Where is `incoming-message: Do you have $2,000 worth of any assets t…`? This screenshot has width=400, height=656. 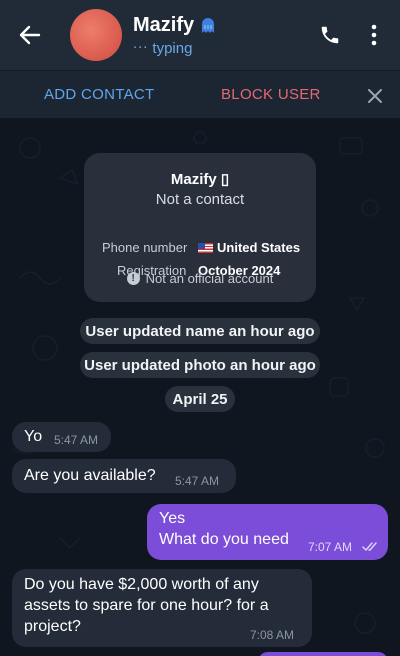 incoming-message: Do you have $2,000 worth of any assets t… is located at coordinates (162, 608).